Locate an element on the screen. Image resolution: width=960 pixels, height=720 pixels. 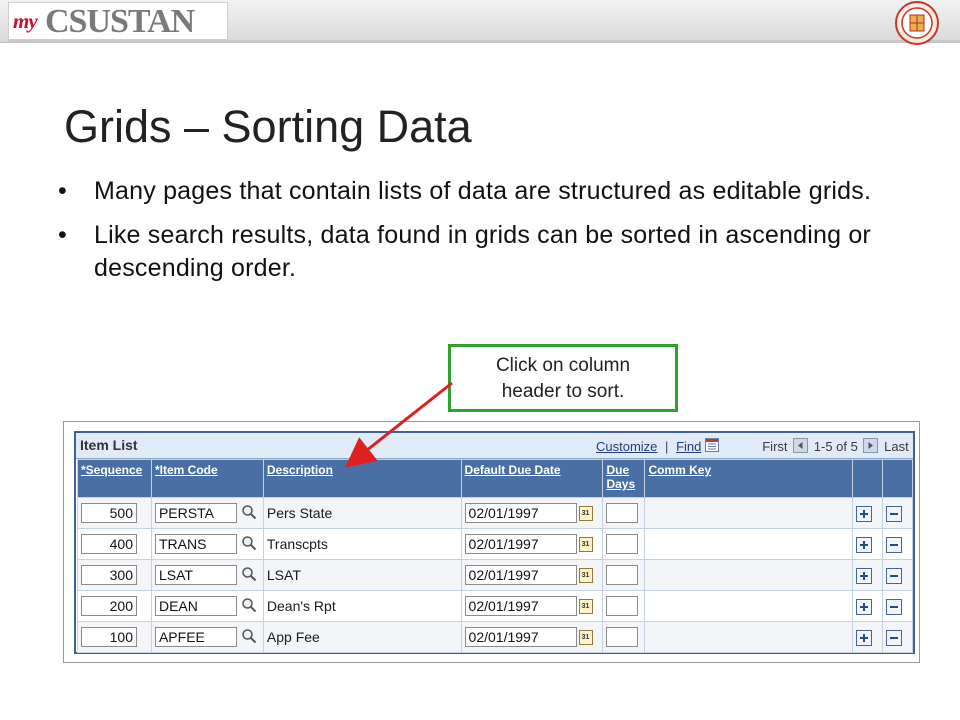
find-link: Find is located at coordinates (688, 446).